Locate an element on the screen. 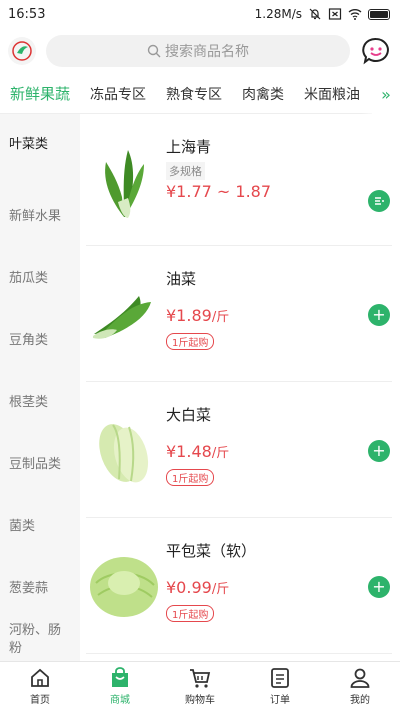 The width and height of the screenshot is (400, 711). product-price: ¥0.99/斤 is located at coordinates (198, 587).